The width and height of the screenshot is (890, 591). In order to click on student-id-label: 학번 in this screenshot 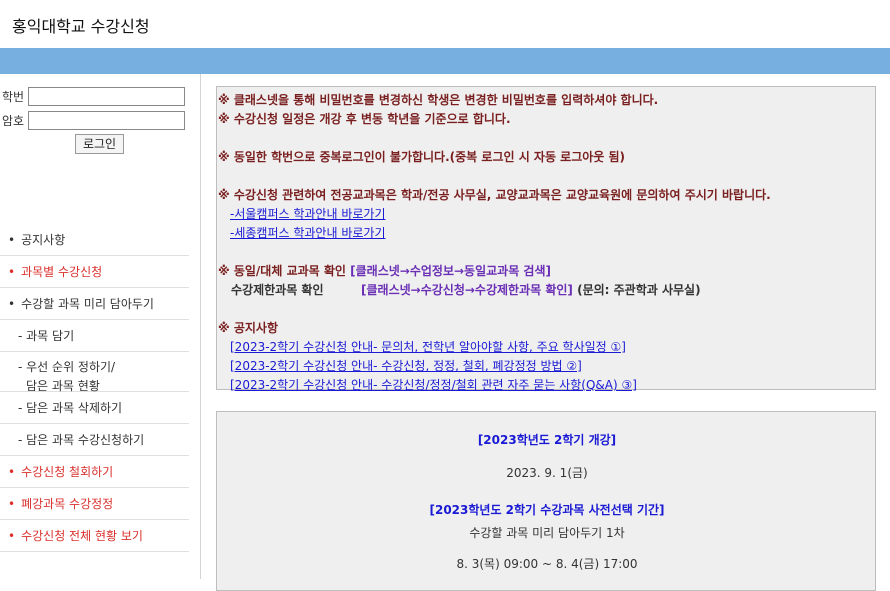, I will do `click(13, 97)`.